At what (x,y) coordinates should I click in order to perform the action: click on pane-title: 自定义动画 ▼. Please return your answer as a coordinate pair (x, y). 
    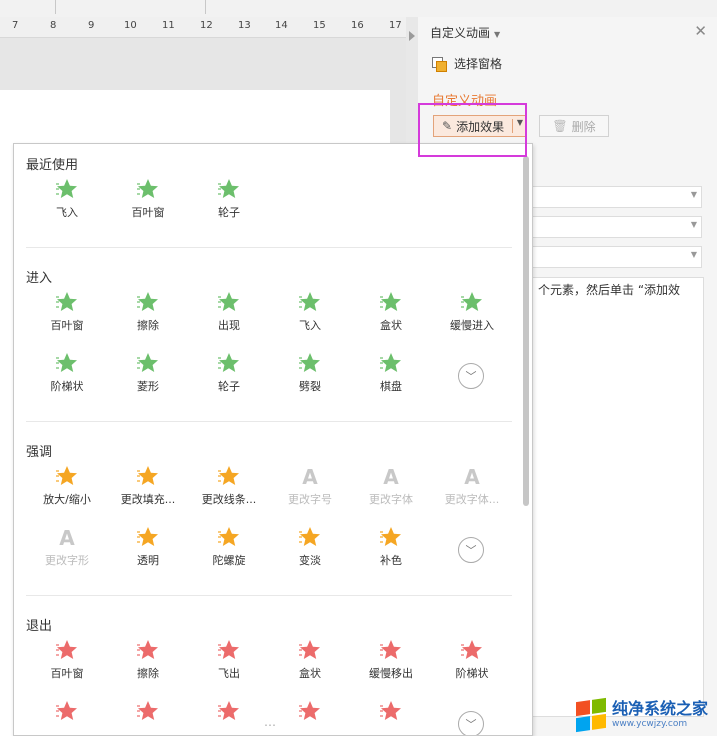
    Looking at the image, I should click on (465, 32).